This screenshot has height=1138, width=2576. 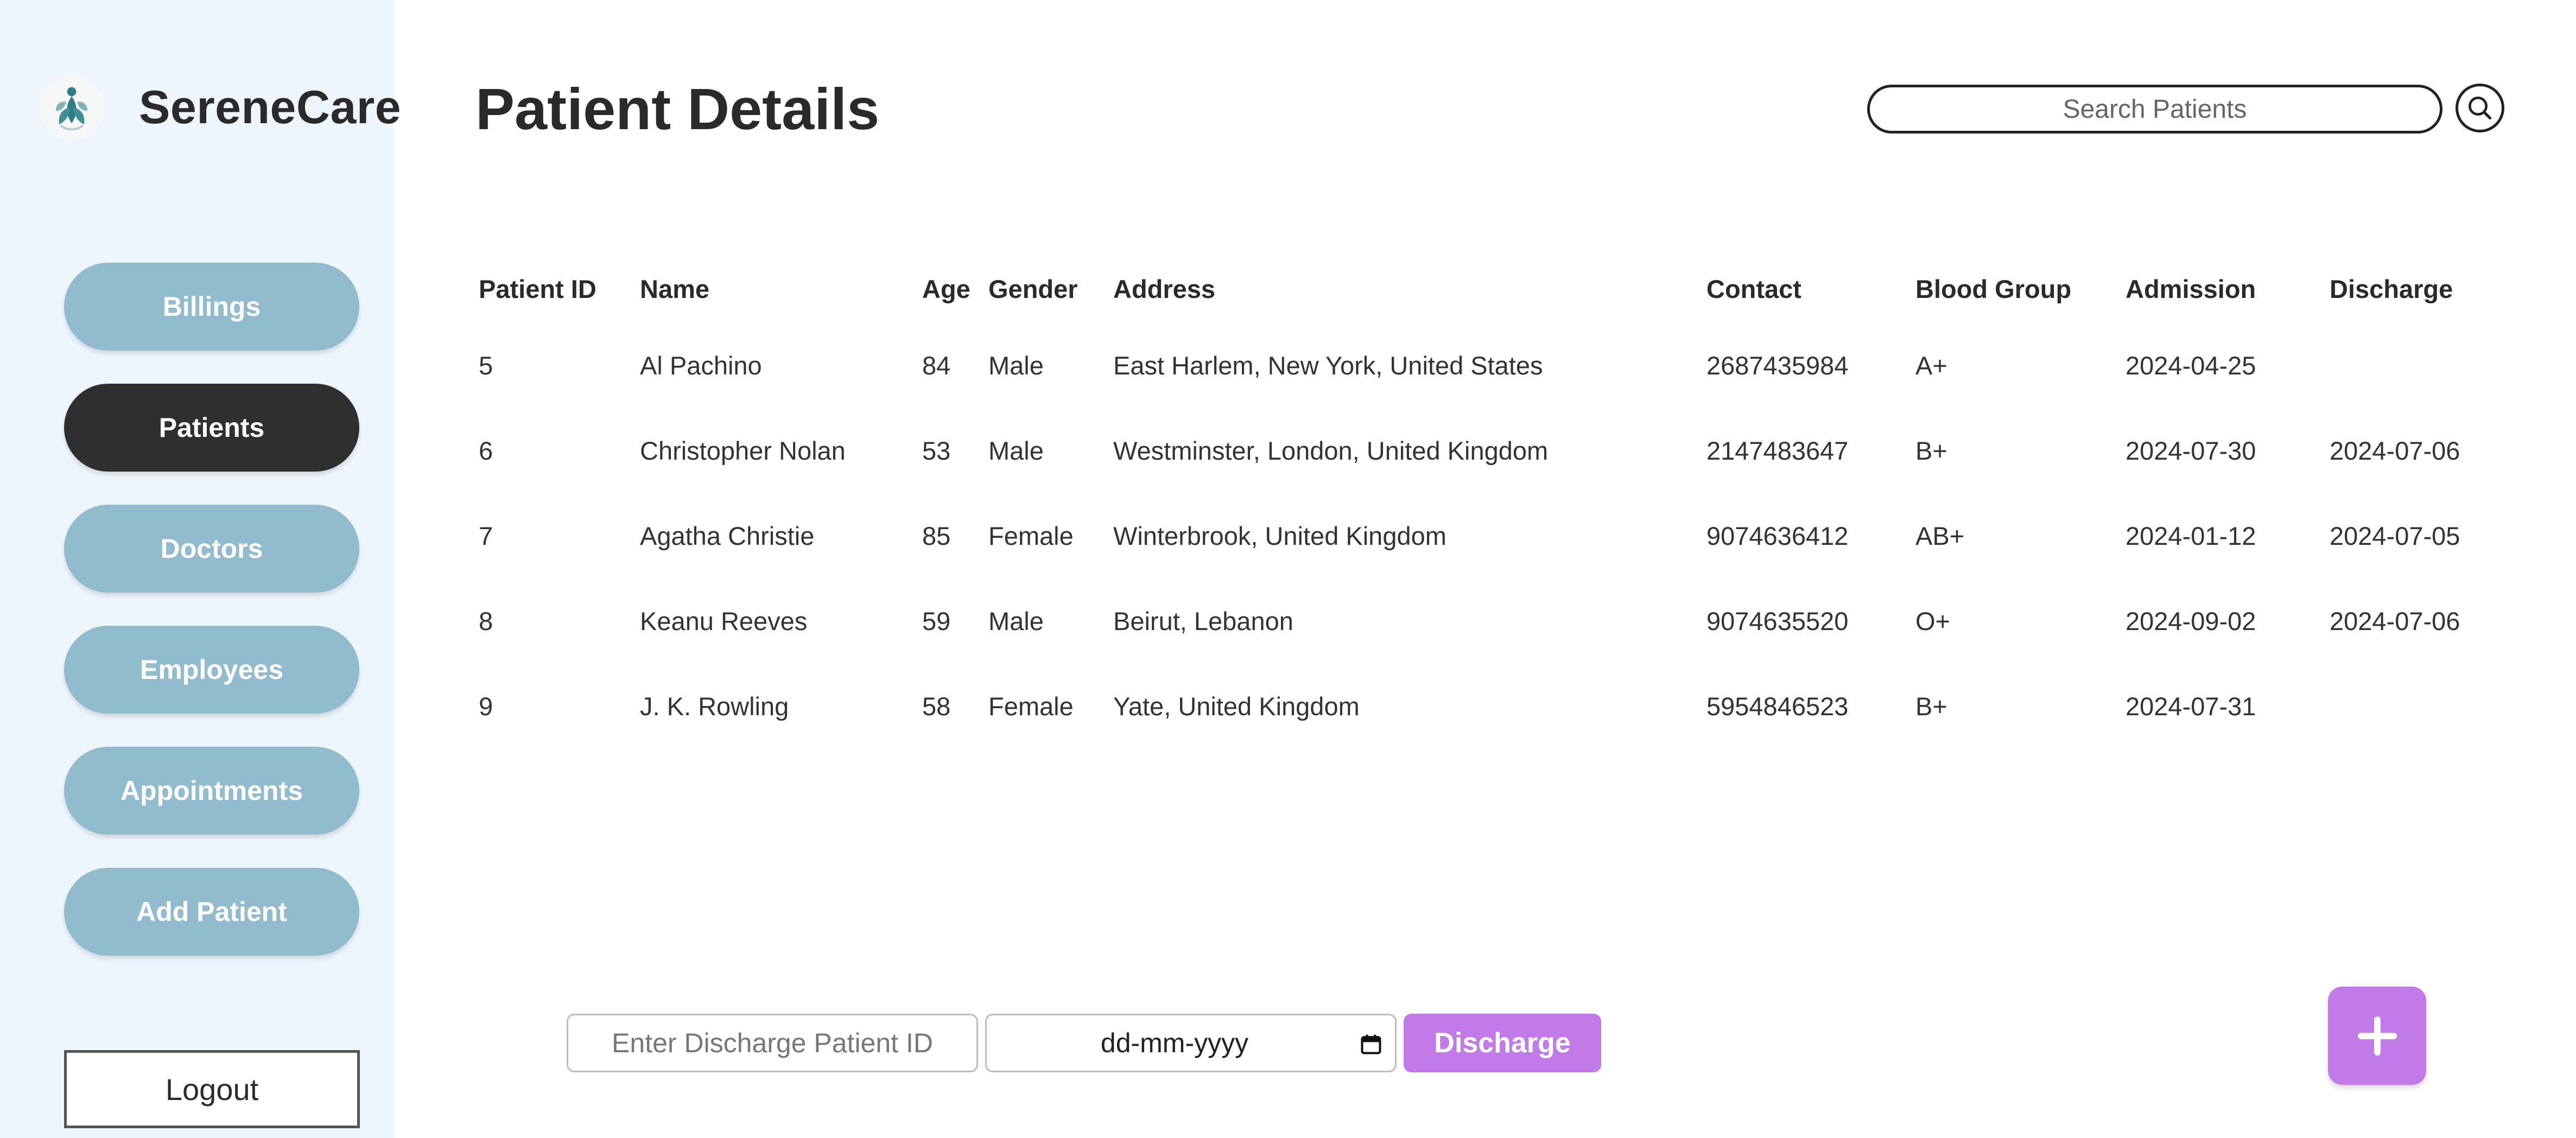 What do you see at coordinates (2190, 706) in the screenshot?
I see `cell-admission: 2024-07-31` at bounding box center [2190, 706].